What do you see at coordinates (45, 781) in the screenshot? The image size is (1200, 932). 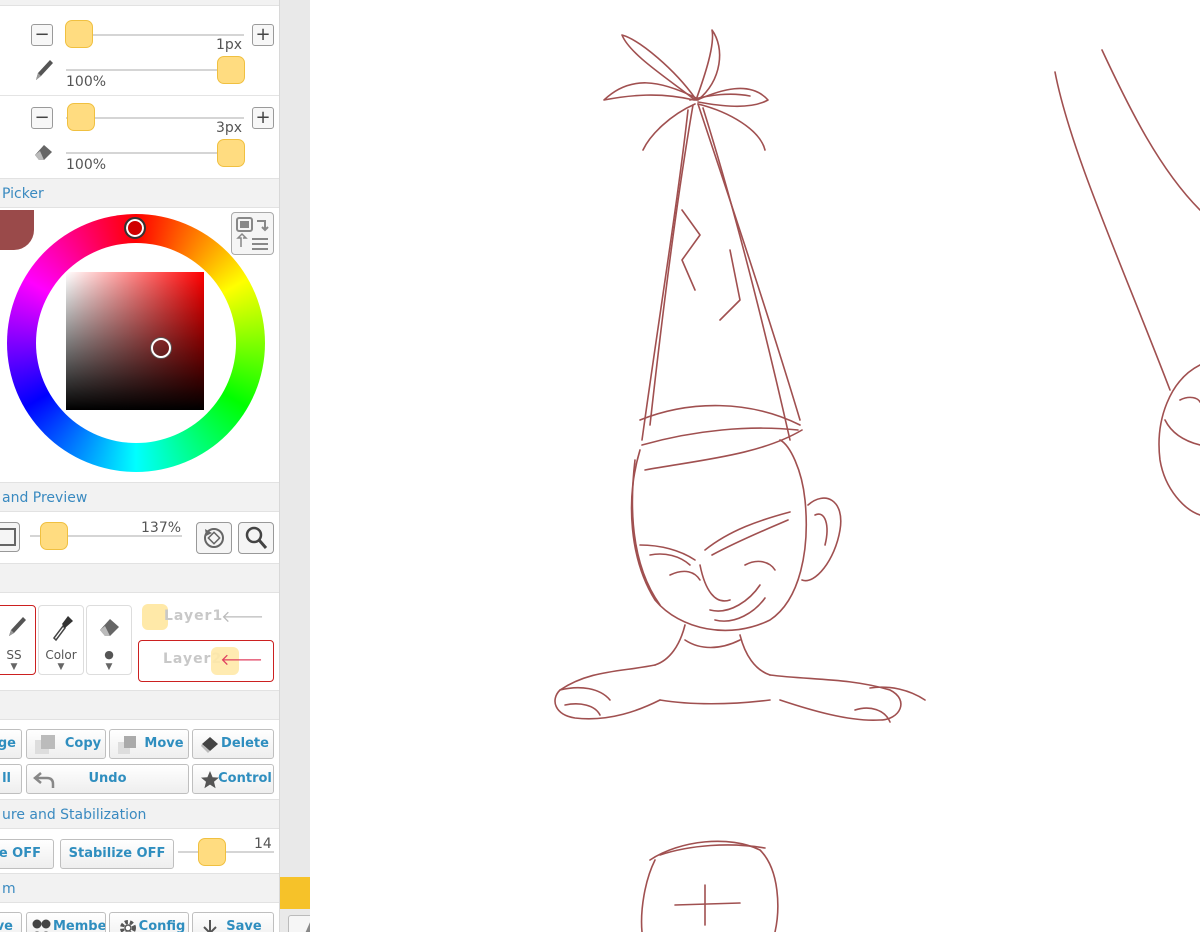 I see `undo-icon` at bounding box center [45, 781].